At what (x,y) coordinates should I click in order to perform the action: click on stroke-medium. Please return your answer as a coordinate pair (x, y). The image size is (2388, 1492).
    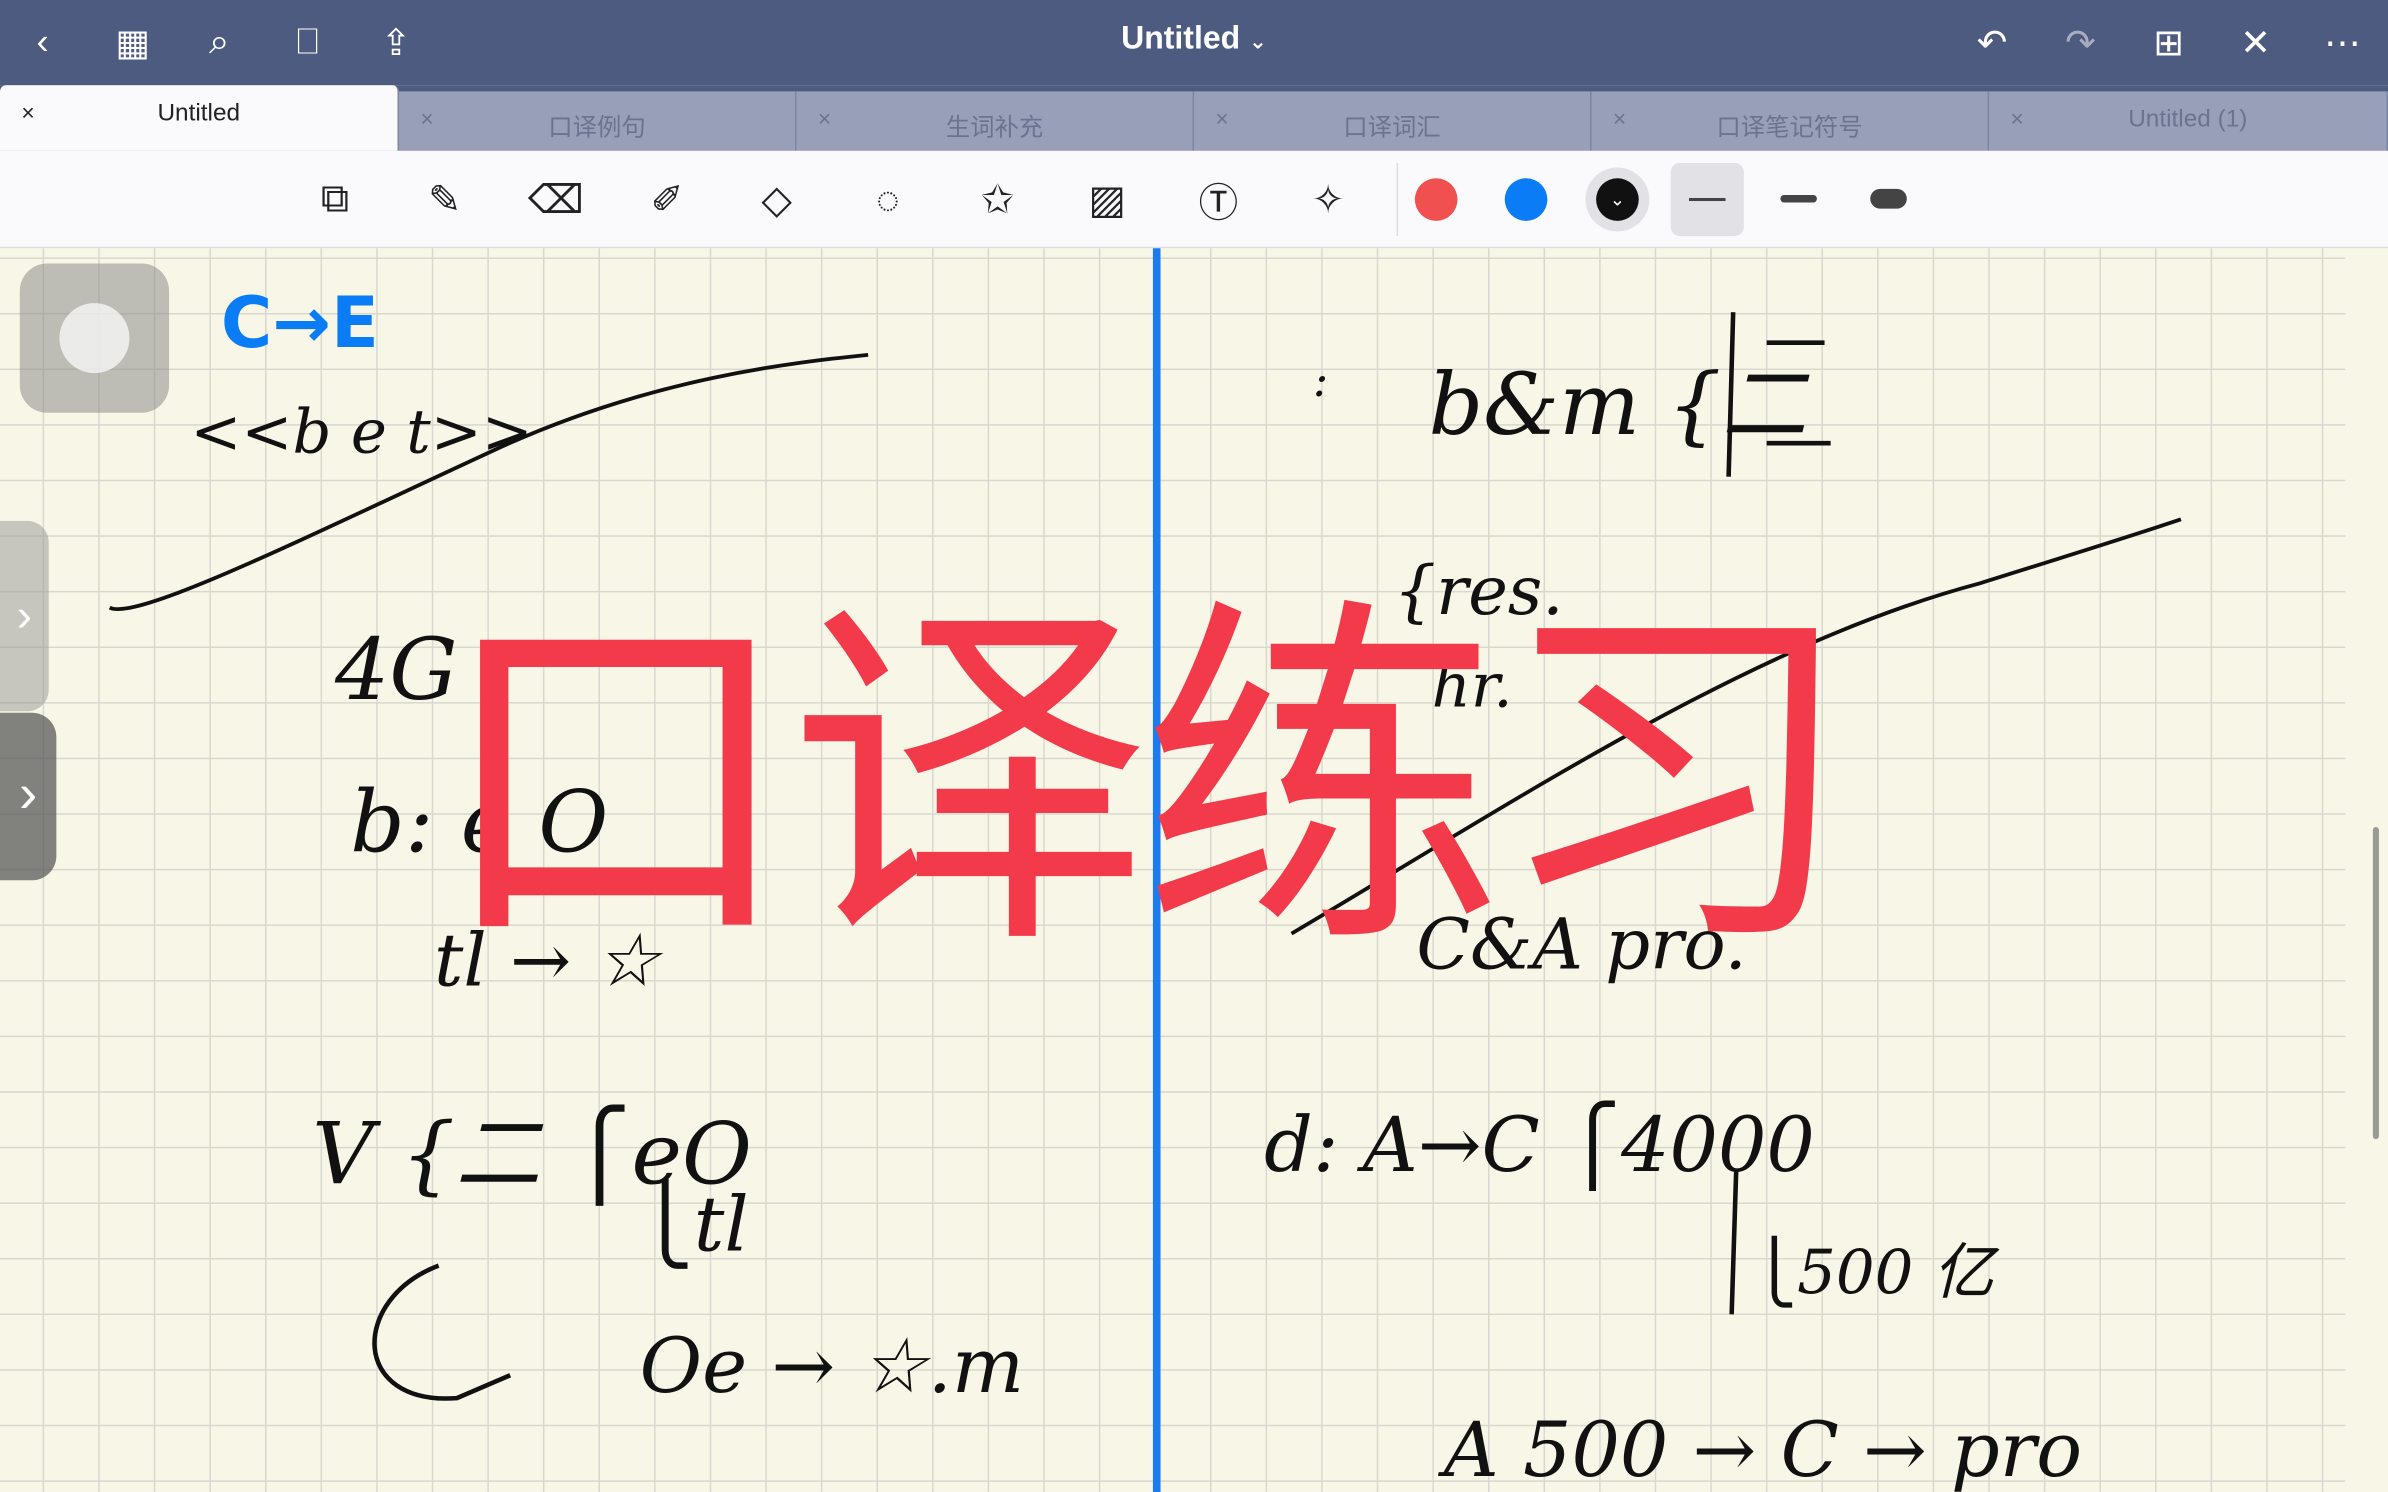
    Looking at the image, I should click on (1798, 198).